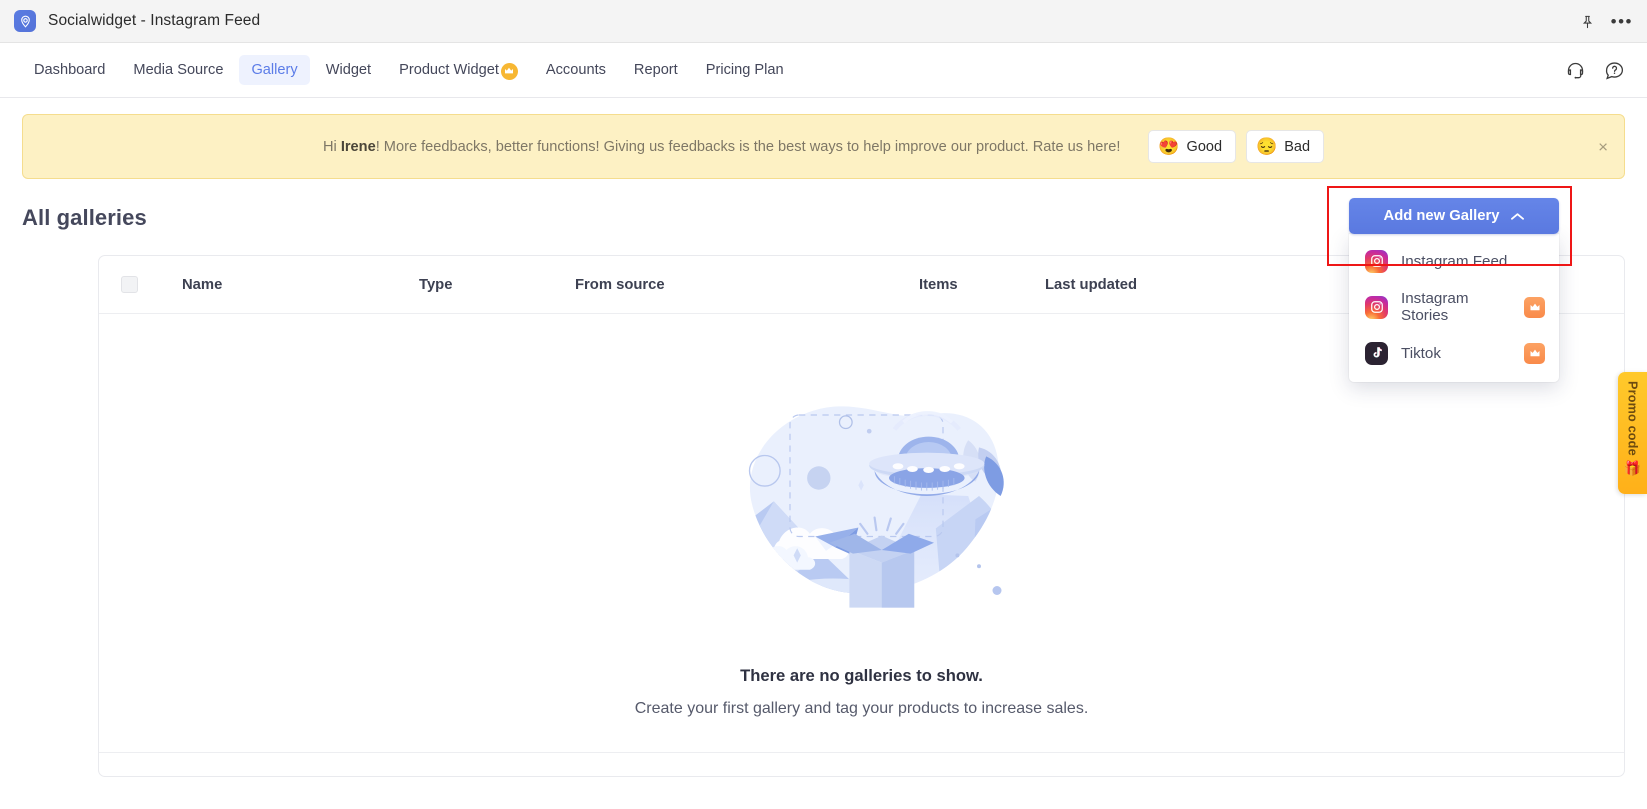 The height and width of the screenshot is (809, 1647). I want to click on more-horizontal-icon: •••, so click(1622, 21).